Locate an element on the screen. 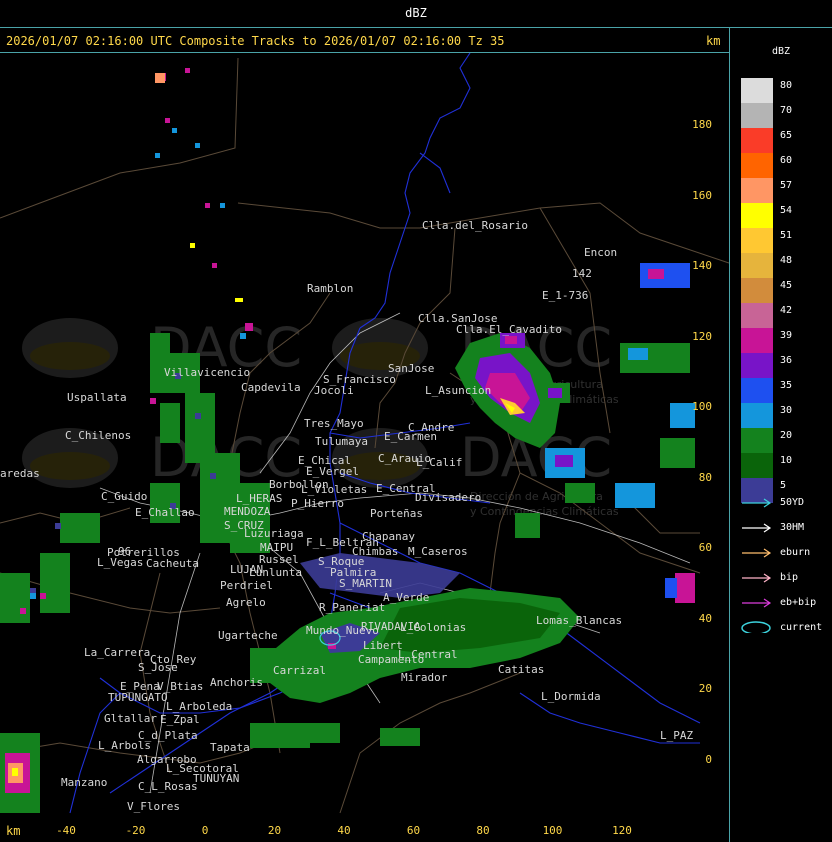 This screenshot has height=842, width=832. place-label: C_Guido is located at coordinates (124, 496).